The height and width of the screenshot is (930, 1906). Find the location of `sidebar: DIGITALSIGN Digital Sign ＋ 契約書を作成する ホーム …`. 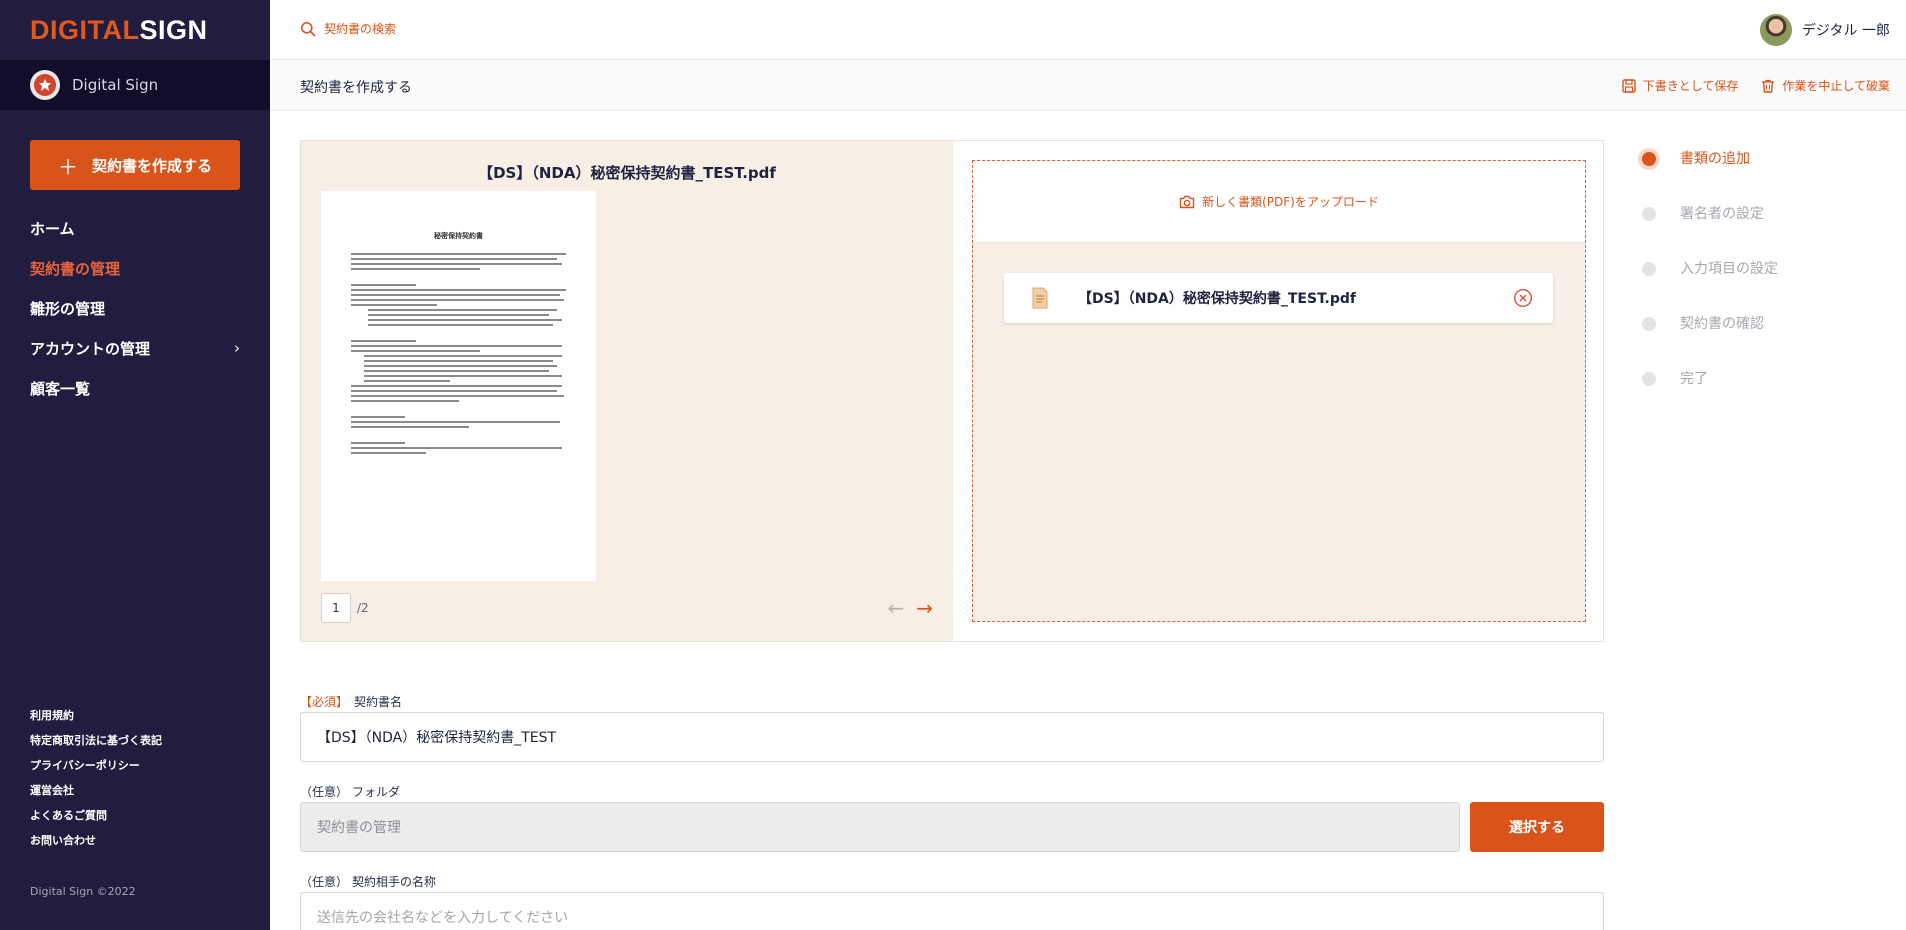

sidebar: DIGITALSIGN Digital Sign ＋ 契約書を作成する ホーム … is located at coordinates (135, 465).